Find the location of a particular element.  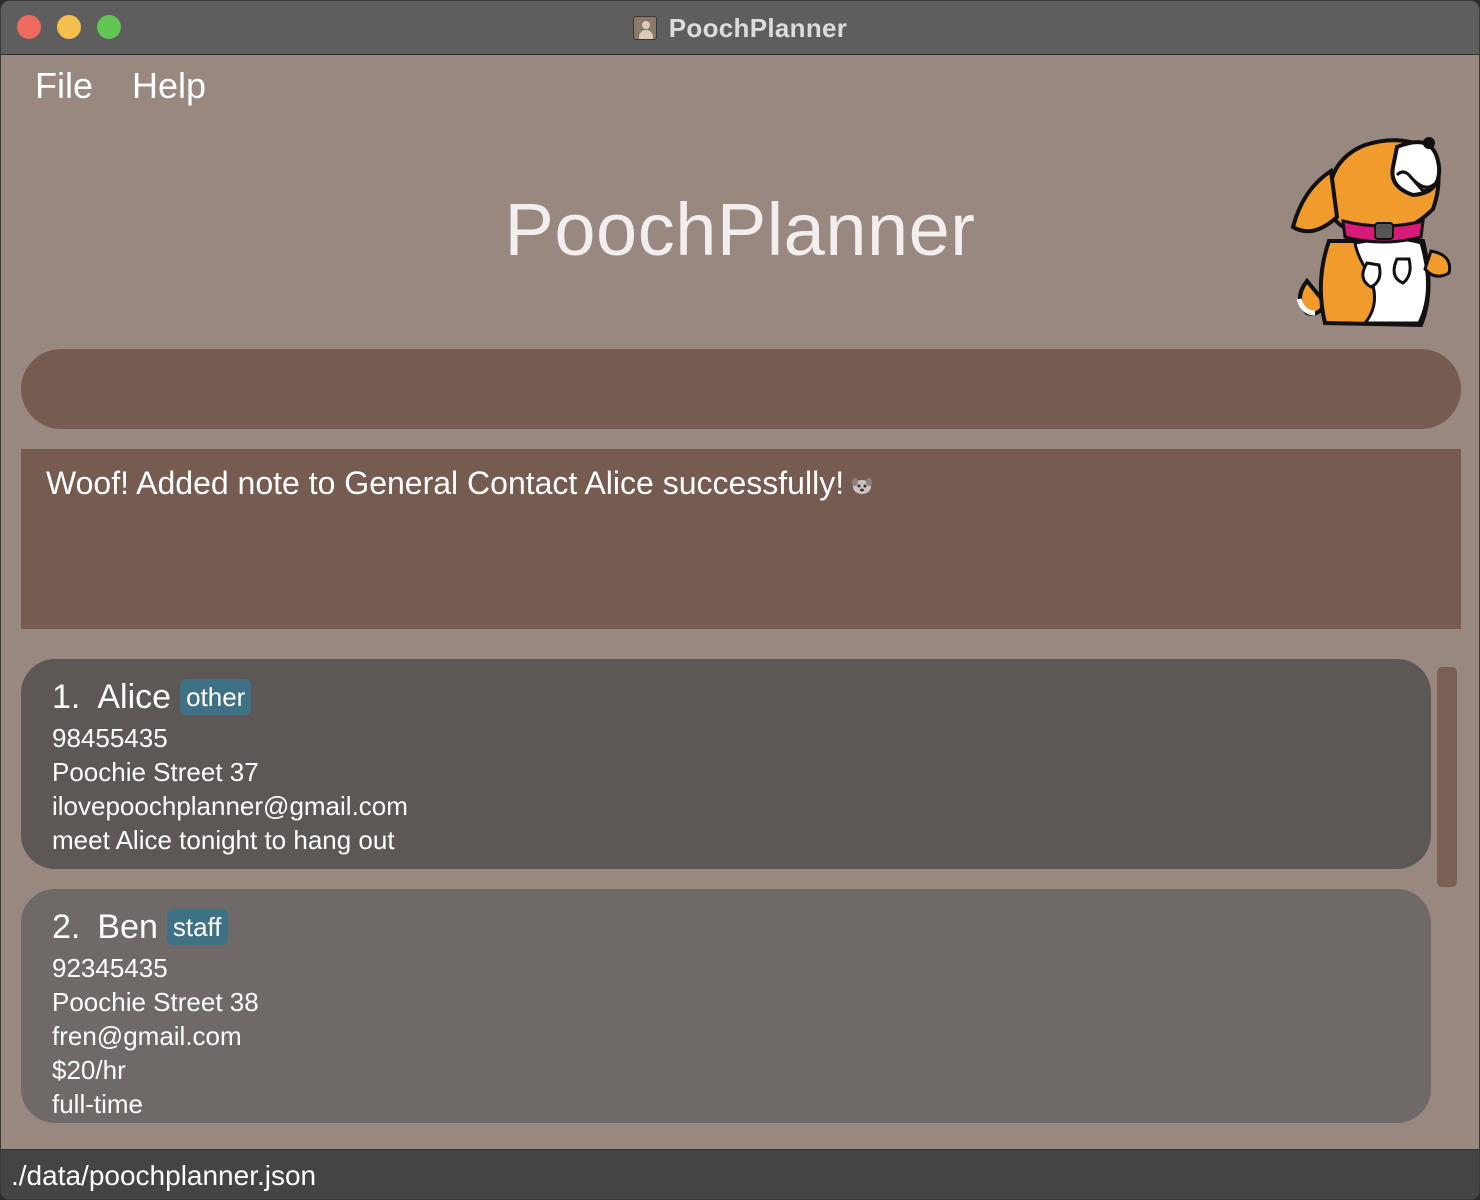

dog-mascot-icon is located at coordinates (1371, 232).